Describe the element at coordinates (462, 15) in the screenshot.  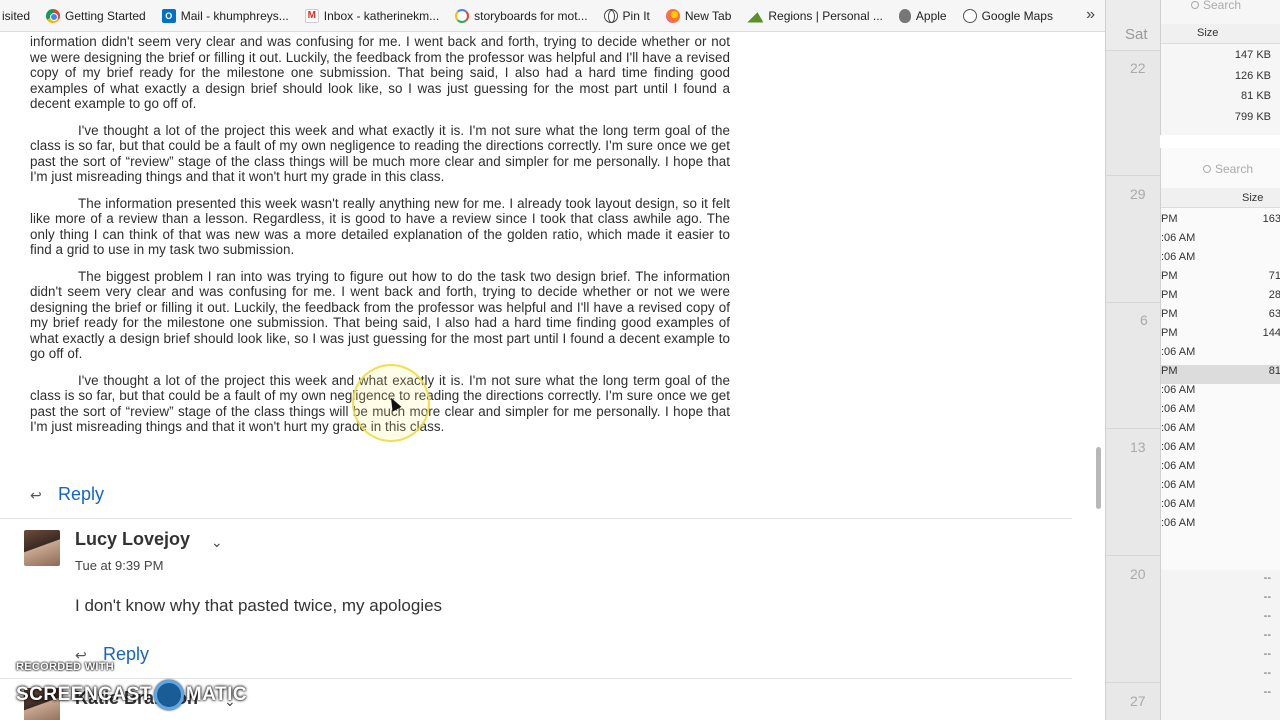
I see `google-icon` at that location.